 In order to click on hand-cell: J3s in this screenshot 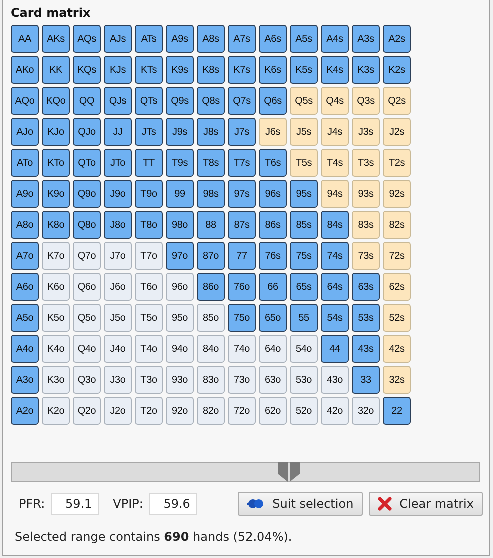, I will do `click(366, 132)`.